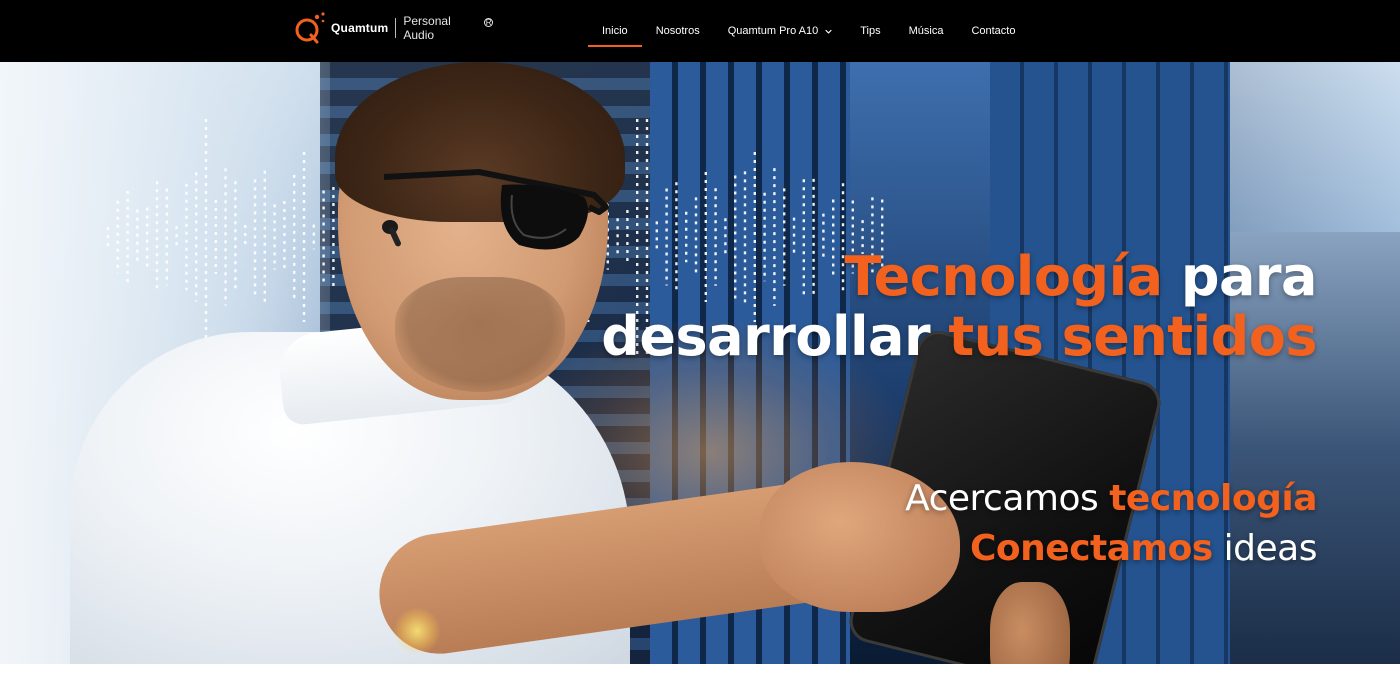  What do you see at coordinates (1132, 336) in the screenshot?
I see `headline-highlight: tus sentidos` at bounding box center [1132, 336].